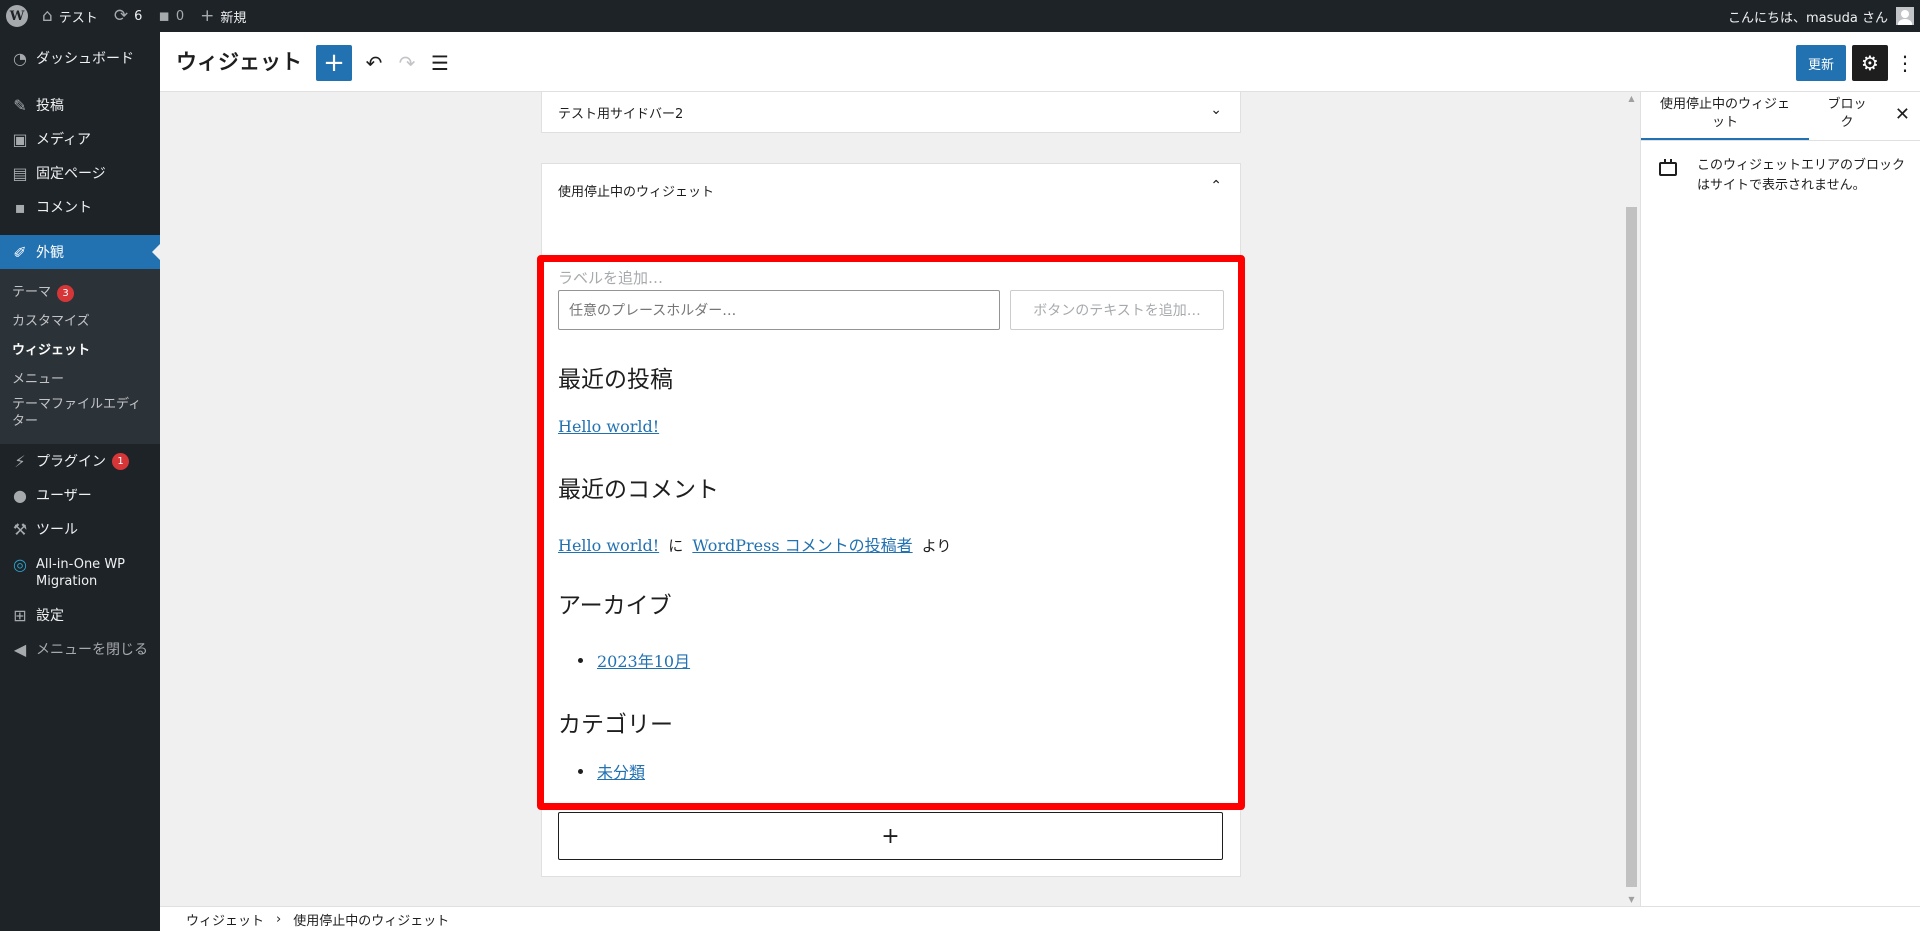 The image size is (1920, 931). What do you see at coordinates (636, 192) in the screenshot?
I see `widget-area-title: 使用停止中のウィジェット` at bounding box center [636, 192].